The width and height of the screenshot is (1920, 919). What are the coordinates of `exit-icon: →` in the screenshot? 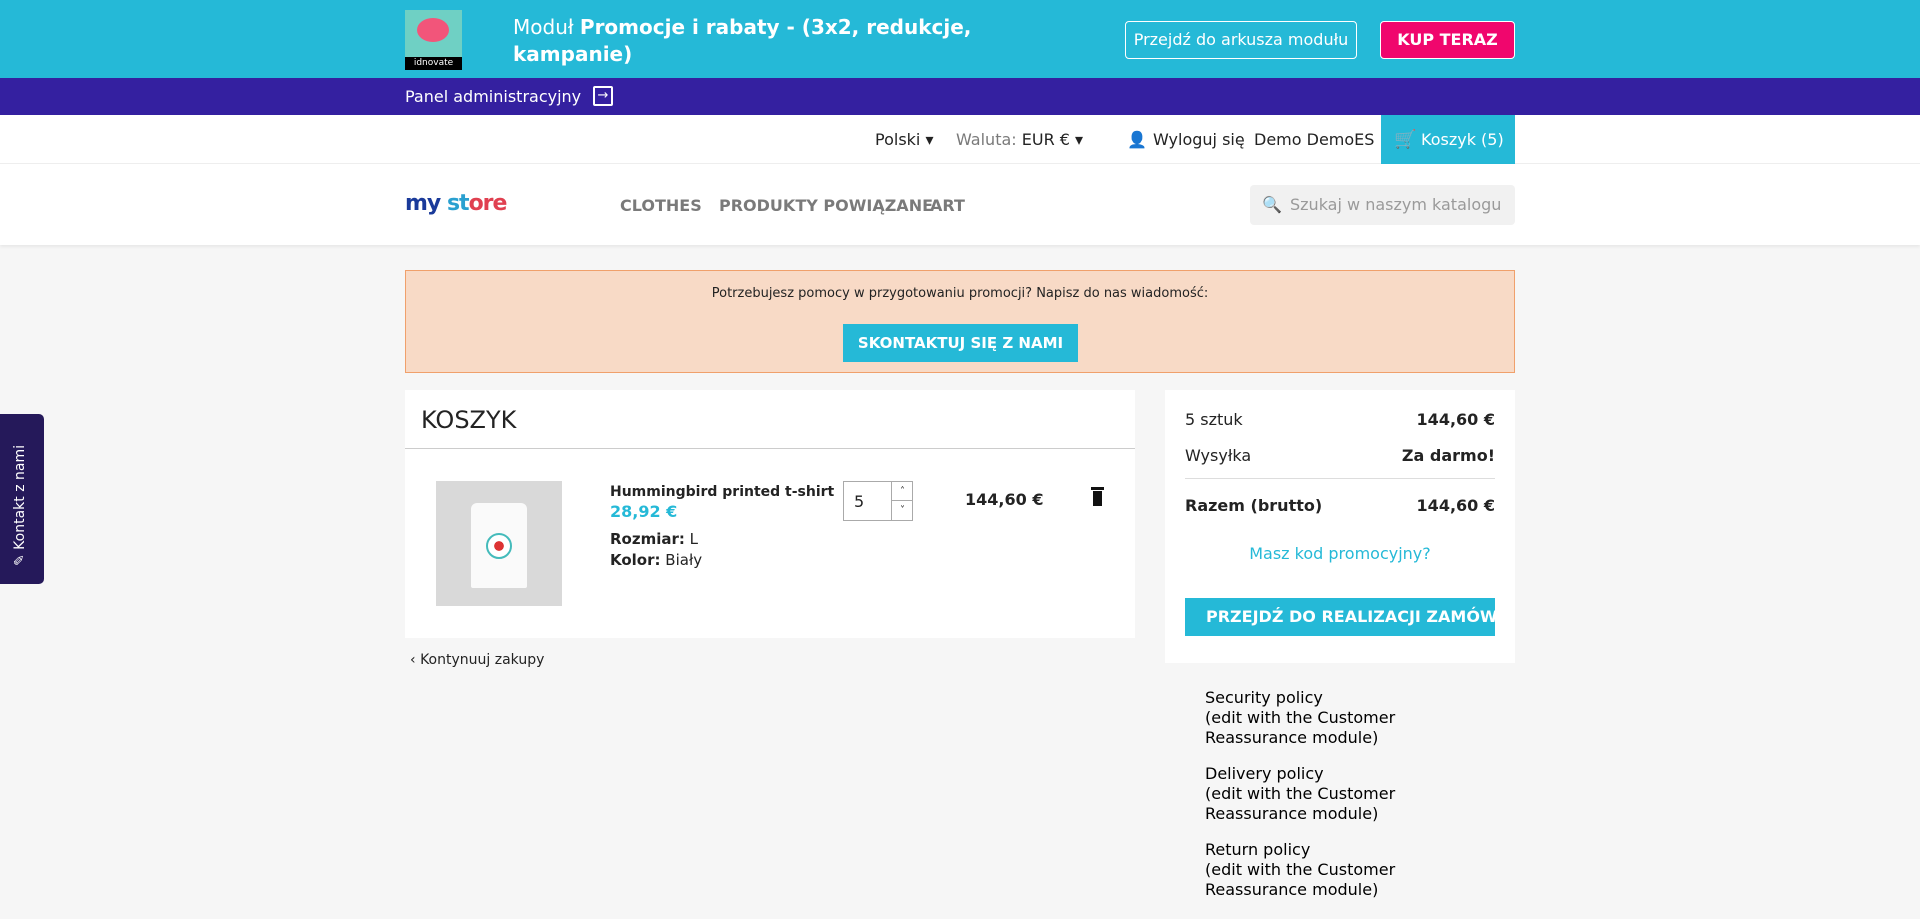 It's located at (603, 96).